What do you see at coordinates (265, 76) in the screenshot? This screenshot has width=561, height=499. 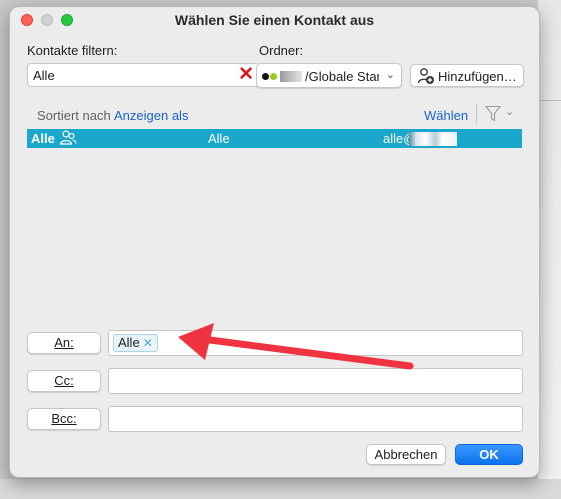 I see `presence-dot-icon` at bounding box center [265, 76].